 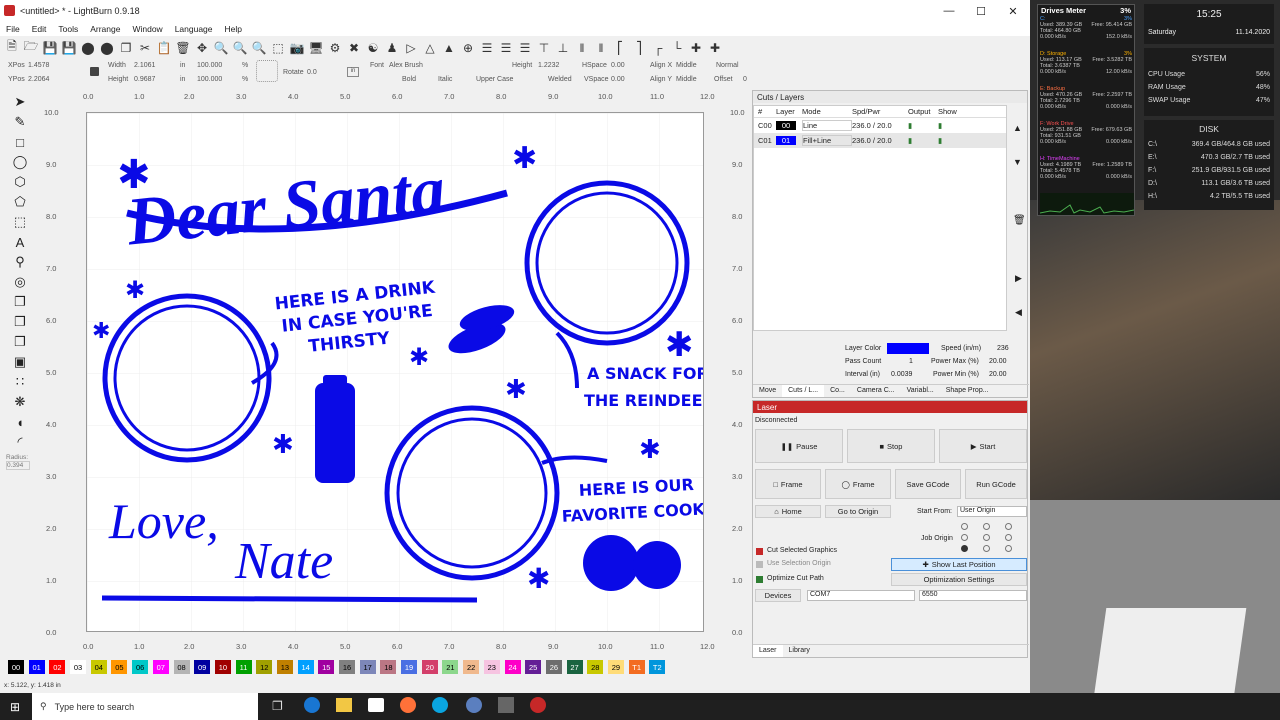 I want to click on text-height-field: 1.2232, so click(x=548, y=65).